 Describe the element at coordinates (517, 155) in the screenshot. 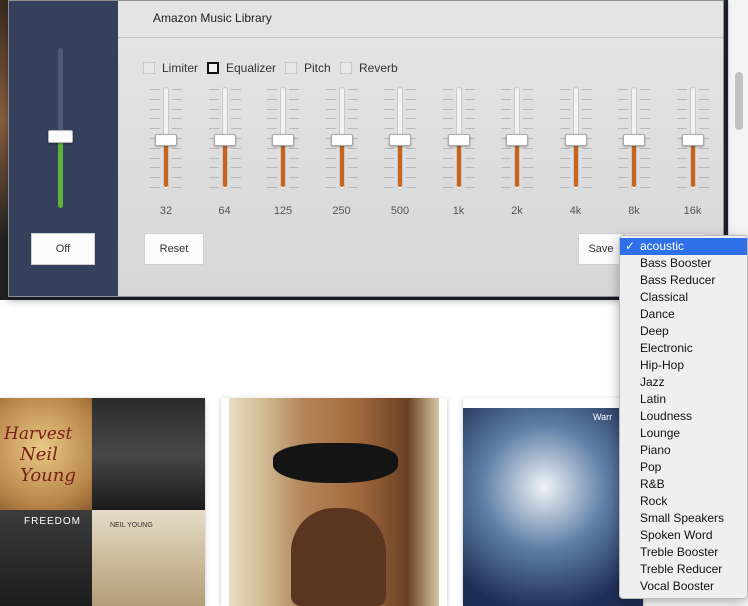

I see `eq-band-2k: 2k` at that location.